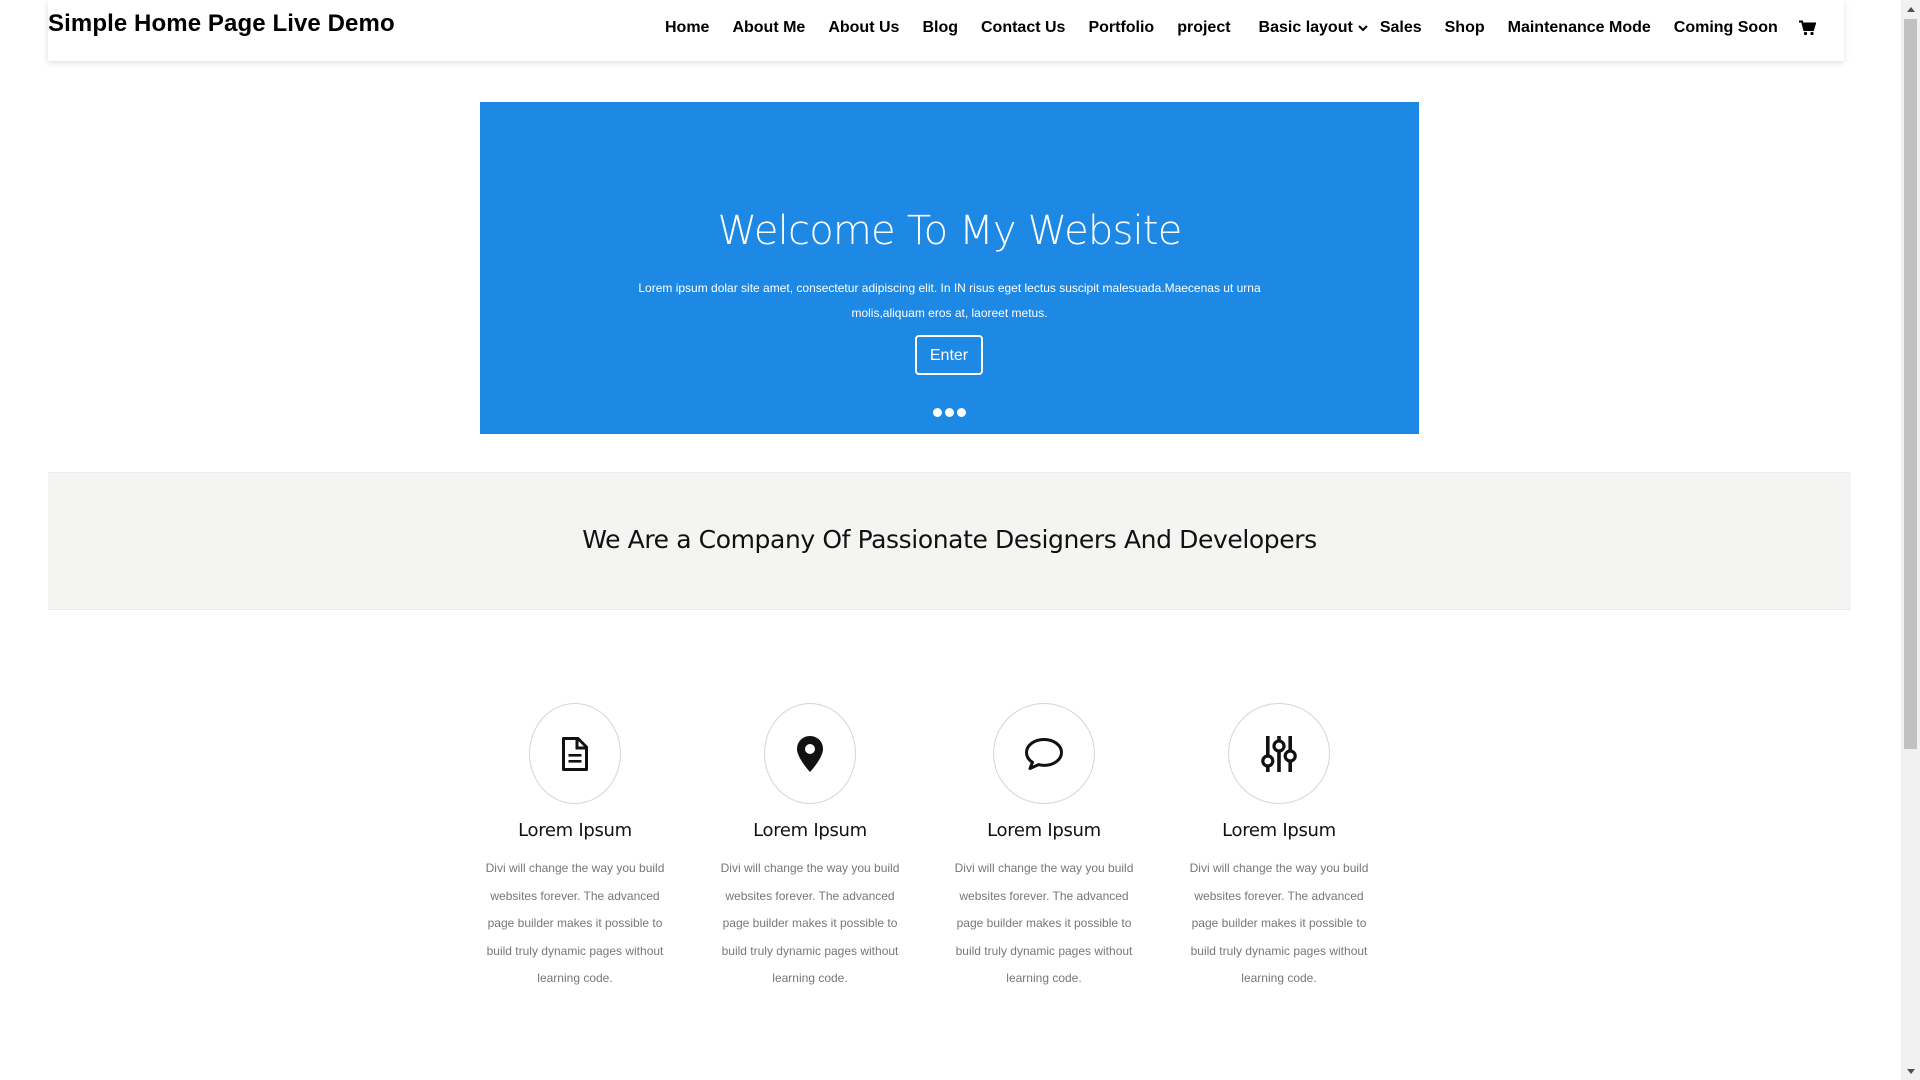 The image size is (1920, 1080). Describe the element at coordinates (768, 28) in the screenshot. I see `nav-item-about-me: About Me` at that location.